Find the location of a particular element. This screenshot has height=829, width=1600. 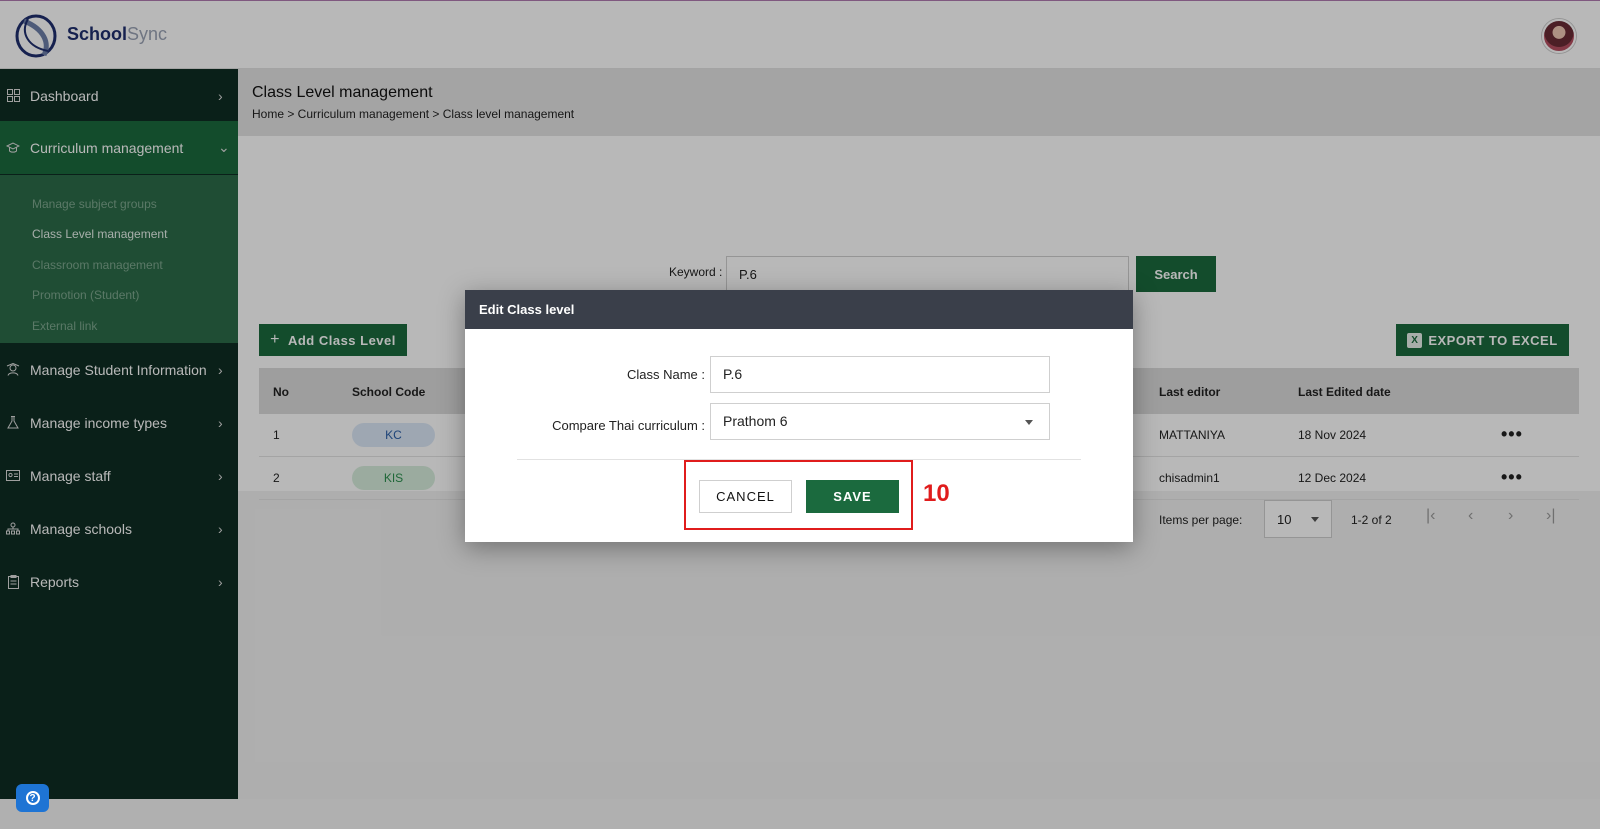

class-name-label: Class Name : is located at coordinates (665, 374).